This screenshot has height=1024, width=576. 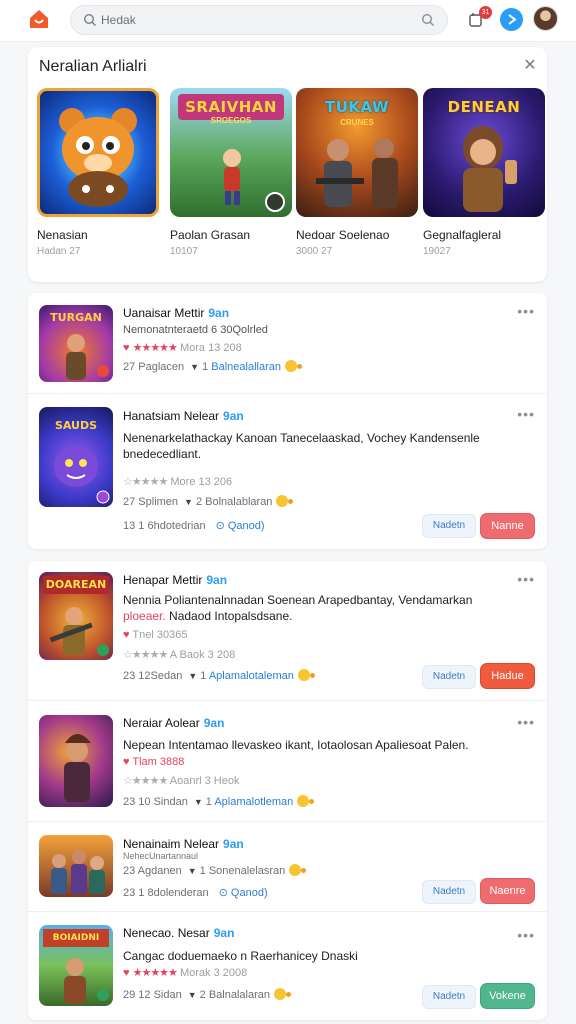 What do you see at coordinates (240, 956) in the screenshot?
I see `item-description: Cangac doduemaeko n Raerhanicey Dnaski` at bounding box center [240, 956].